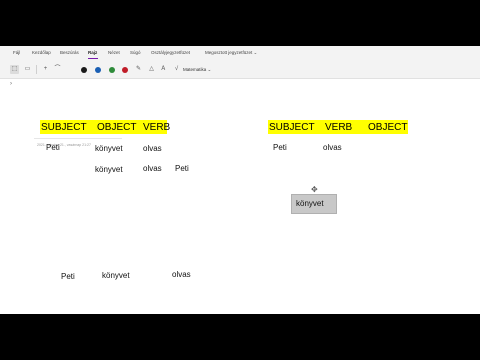 The image size is (480, 360). What do you see at coordinates (84, 70) in the screenshot?
I see `pen-black-button` at bounding box center [84, 70].